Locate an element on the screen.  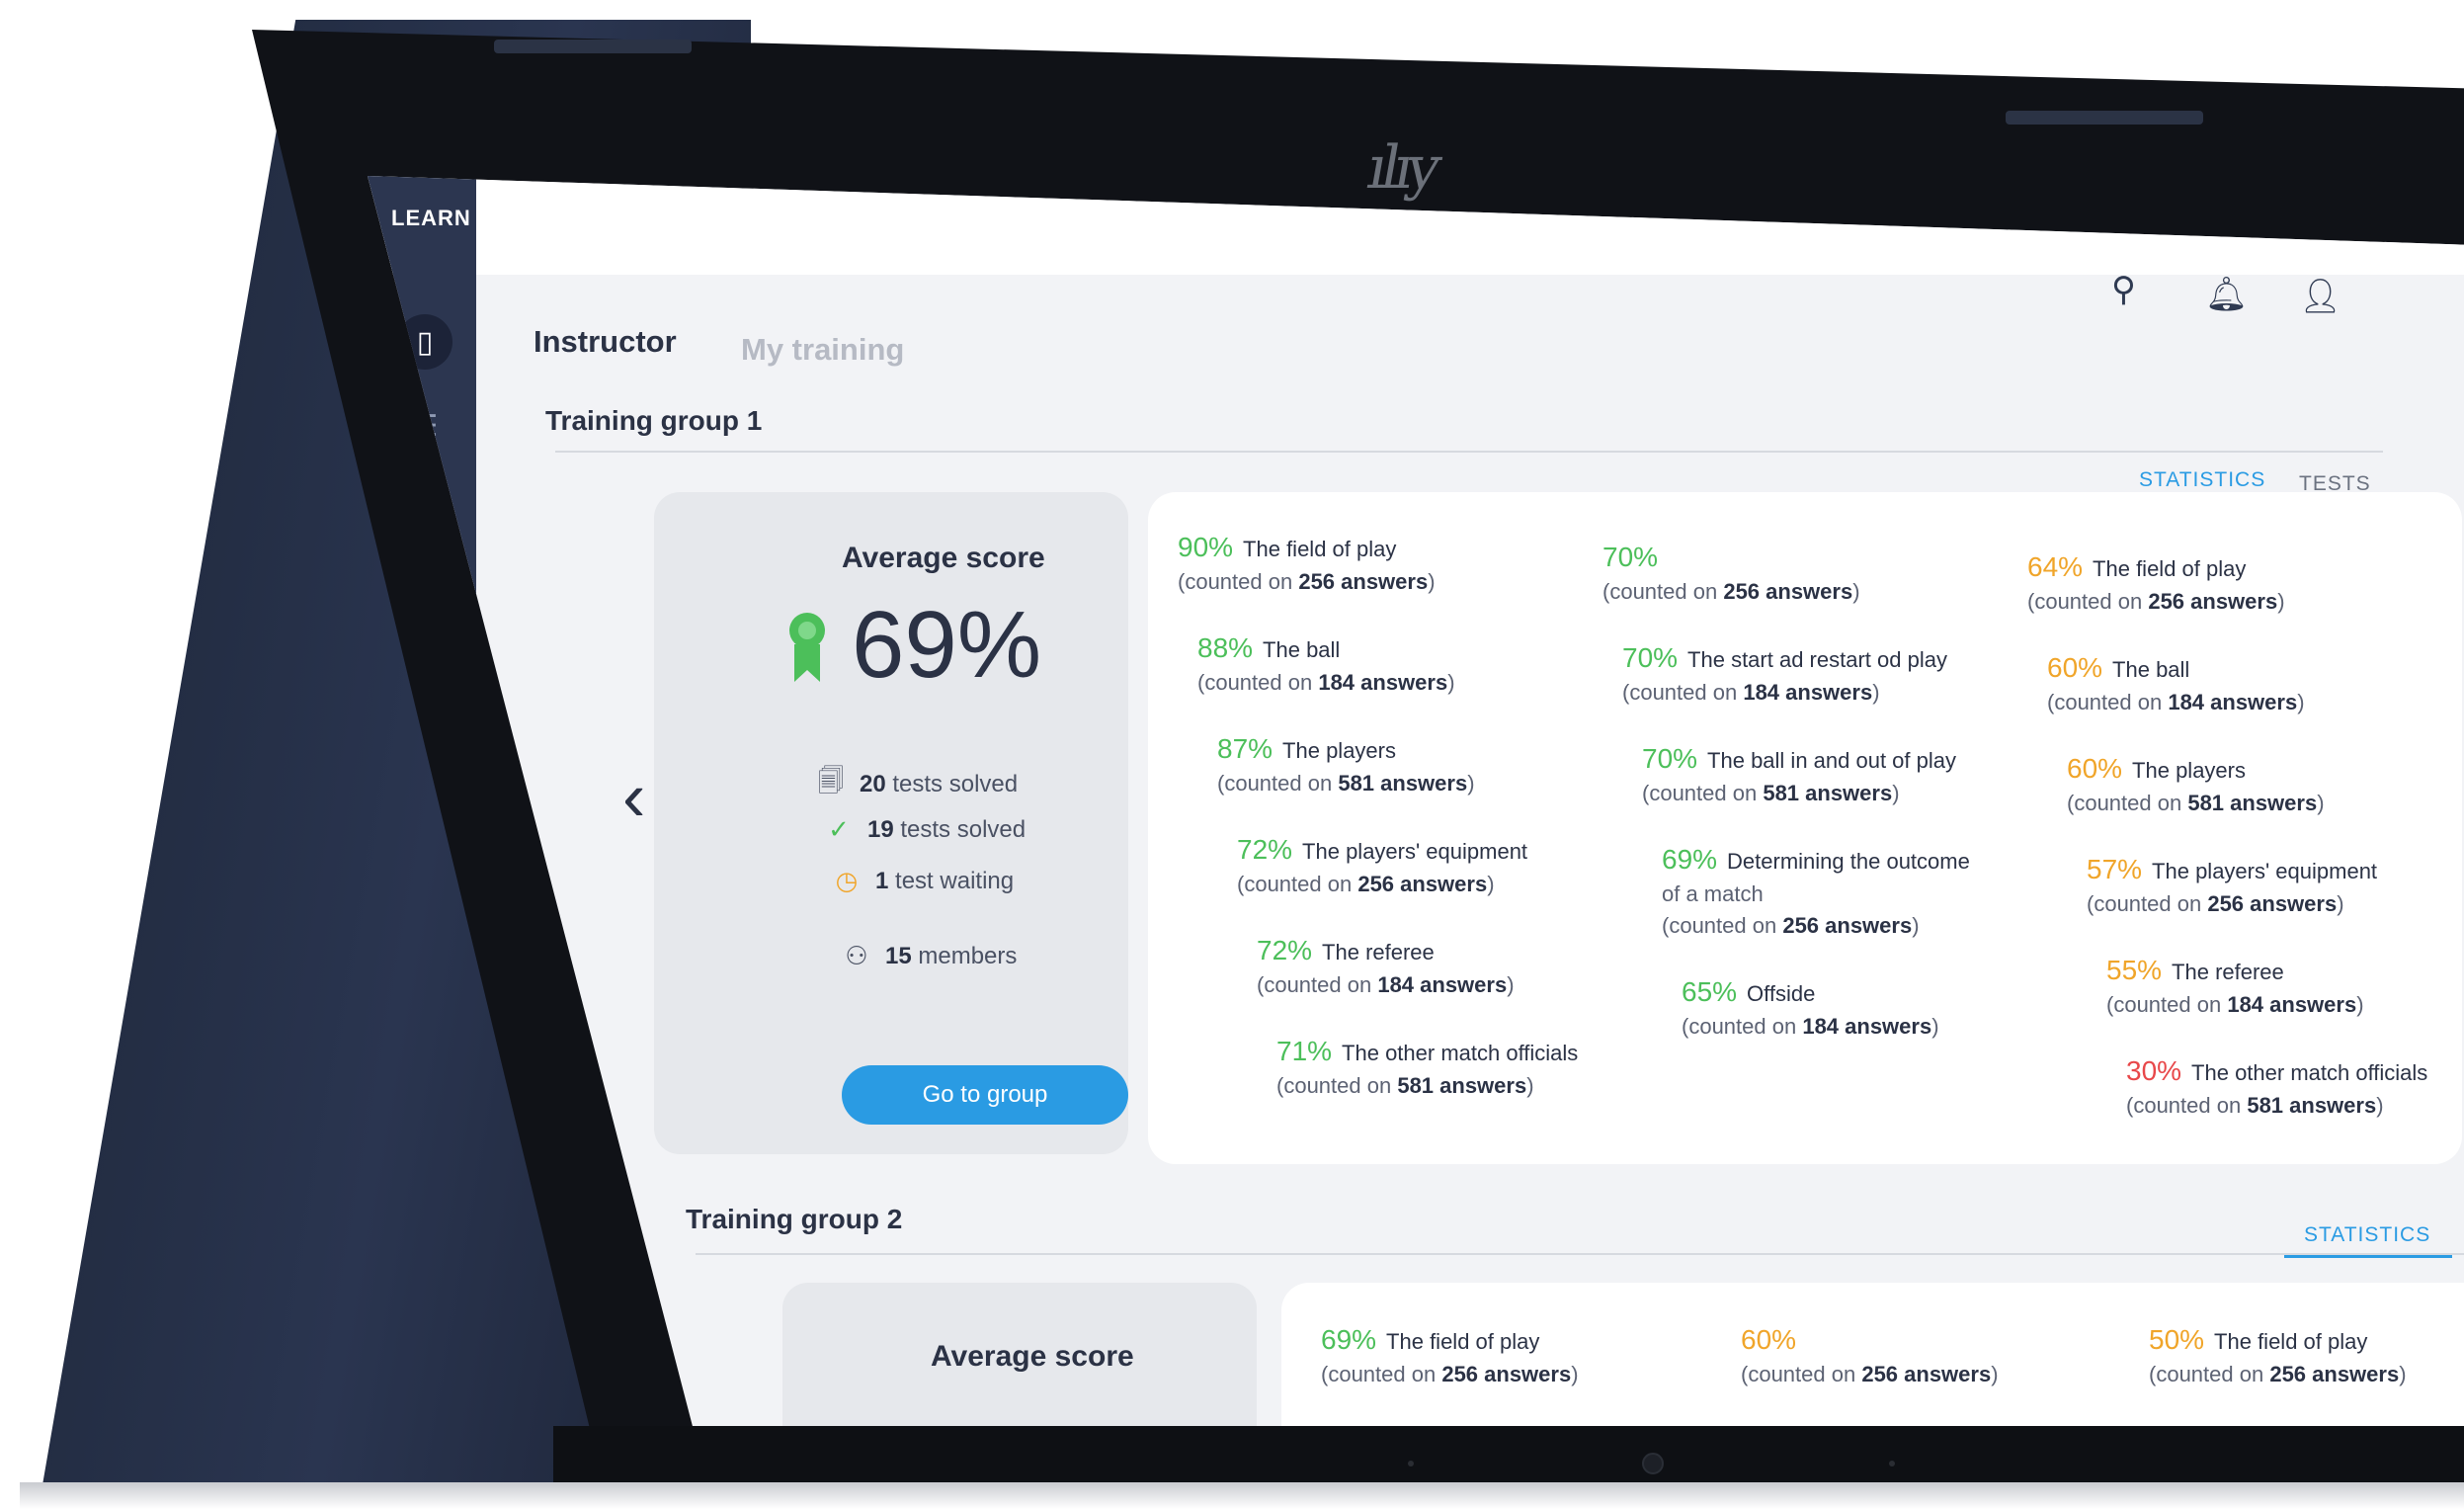
list-item: 87% The players (counted on 581 answers) is located at coordinates (1346, 764).